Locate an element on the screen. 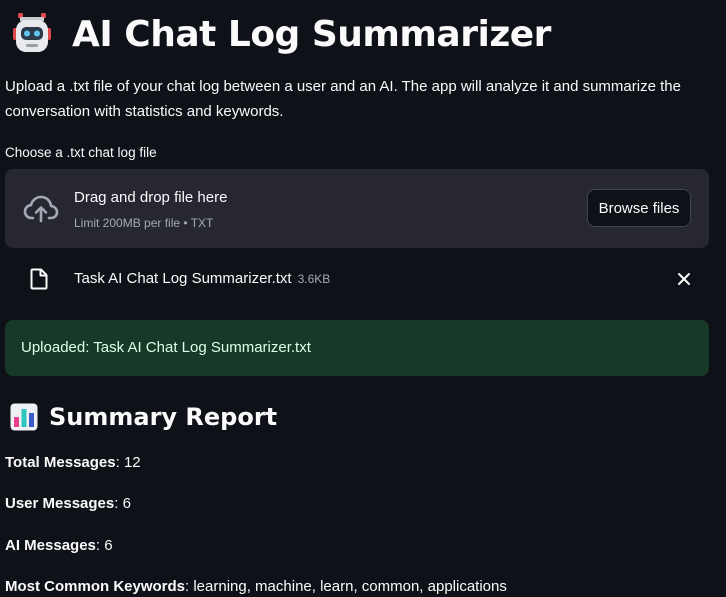  stat-ai-messages: AI Messages: 6 is located at coordinates (59, 545).